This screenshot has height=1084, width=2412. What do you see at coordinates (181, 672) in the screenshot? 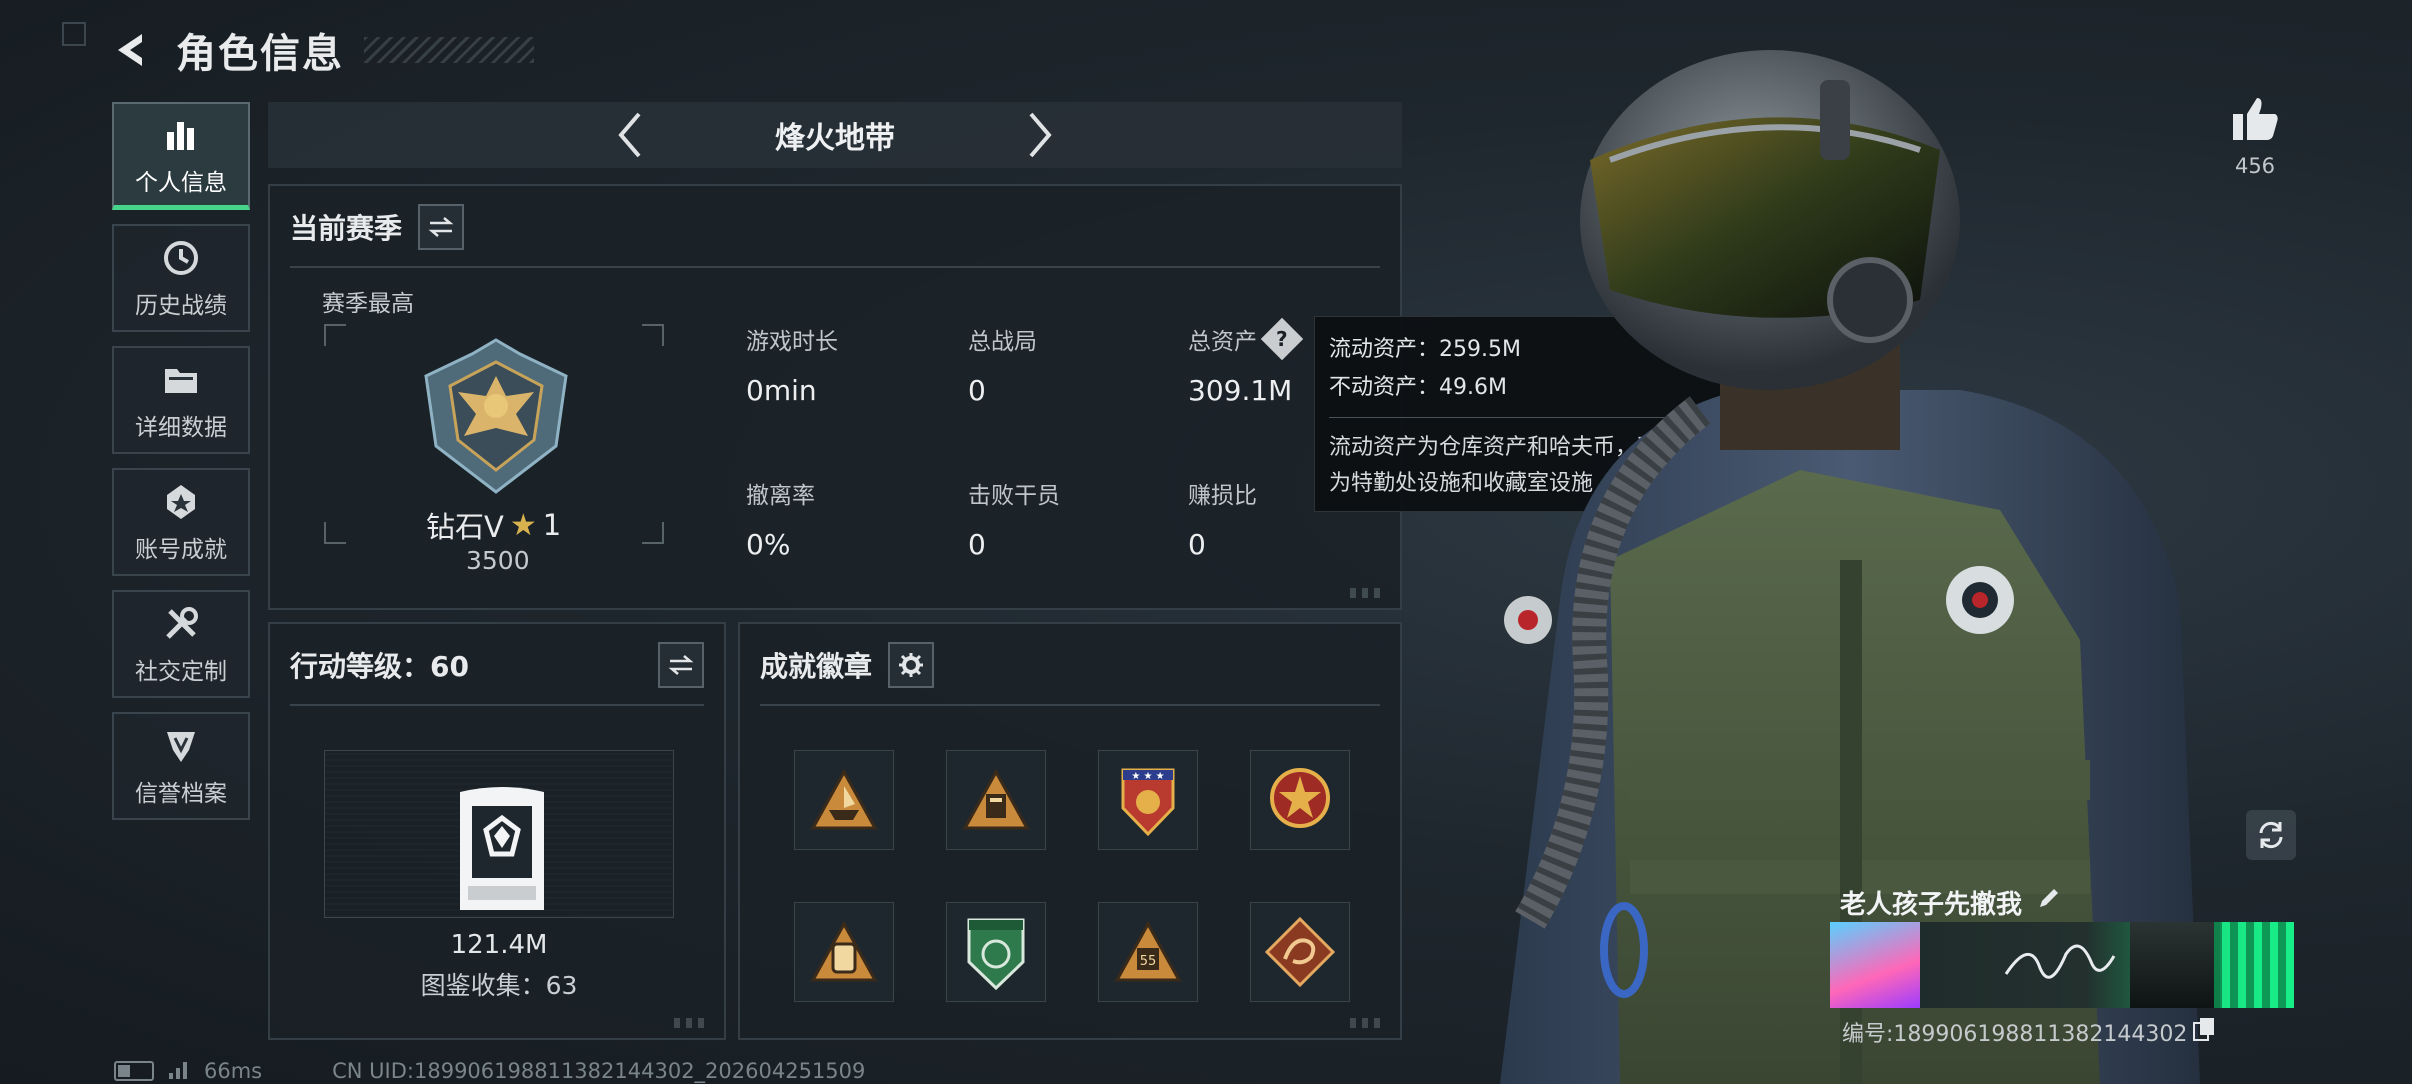
I see `nav-label: 社交定制` at bounding box center [181, 672].